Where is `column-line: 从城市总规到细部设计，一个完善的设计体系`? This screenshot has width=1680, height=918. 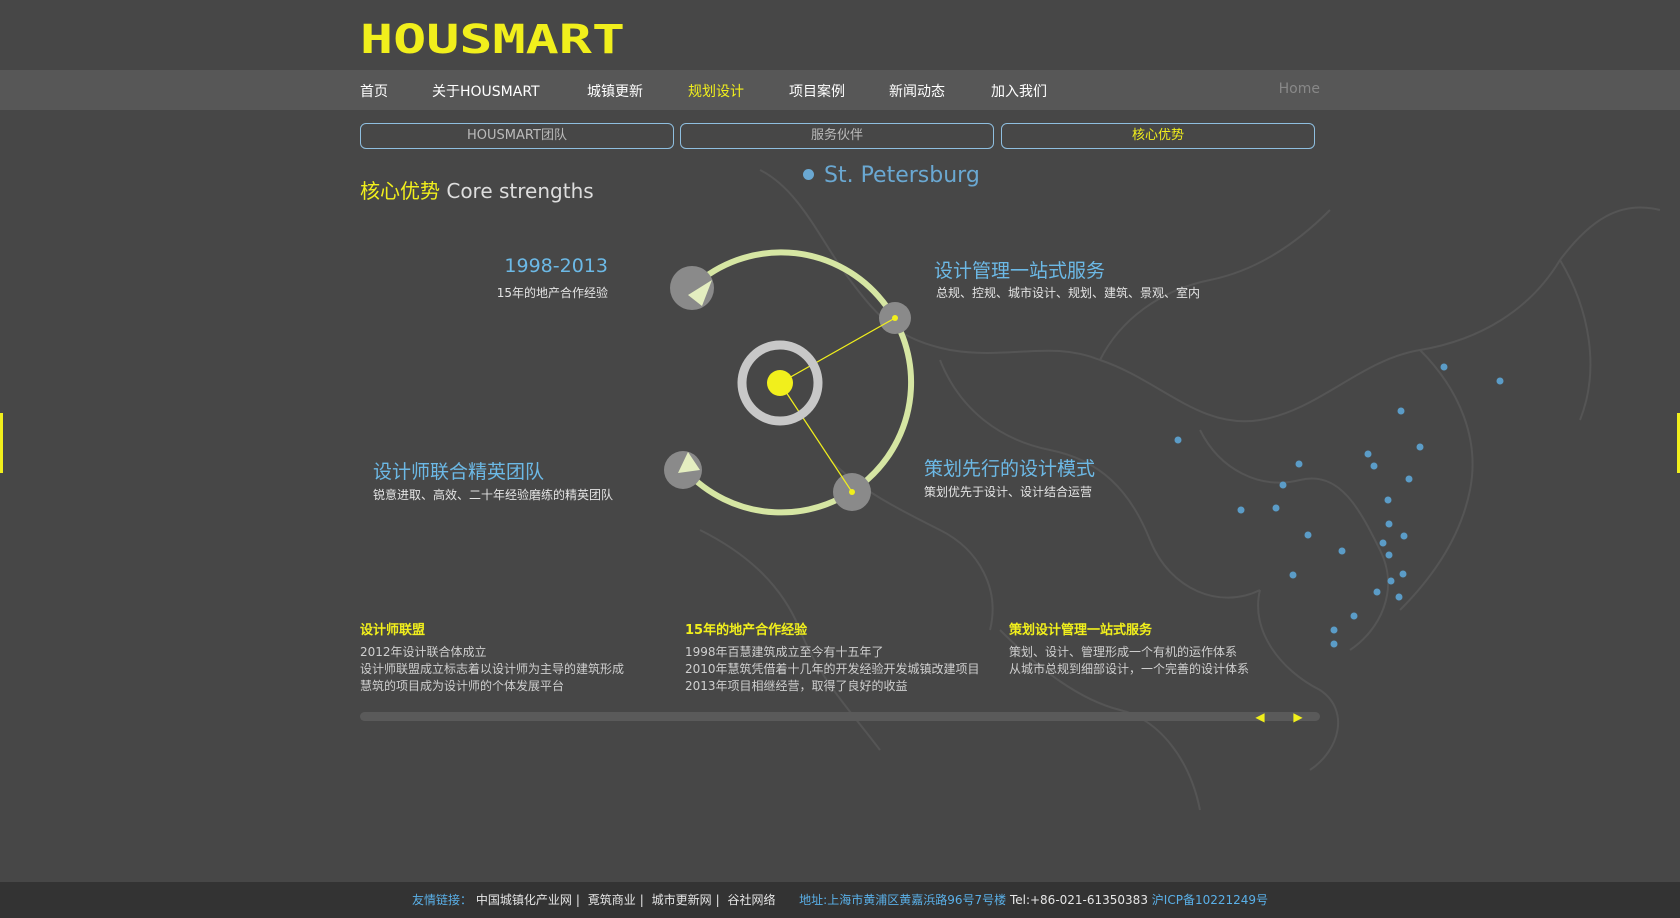
column-line: 从城市总规到细部设计，一个完善的设计体系 is located at coordinates (1129, 669).